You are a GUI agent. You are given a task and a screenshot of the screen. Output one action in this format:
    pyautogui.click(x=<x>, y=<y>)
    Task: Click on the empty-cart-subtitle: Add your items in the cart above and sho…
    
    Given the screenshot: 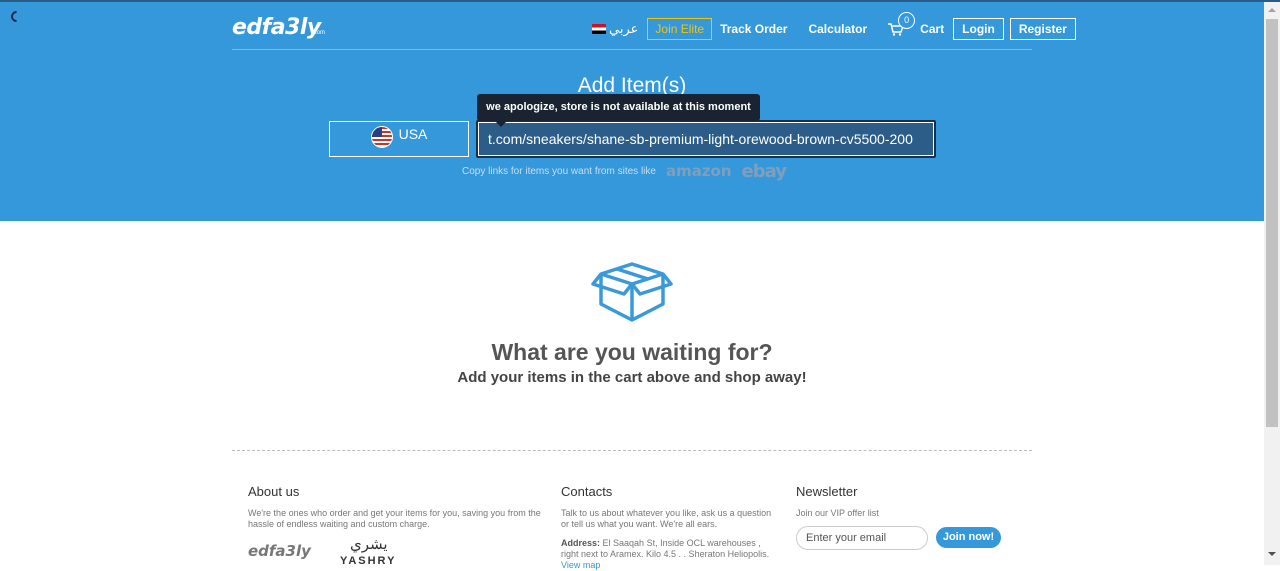 What is the action you would take?
    pyautogui.click(x=632, y=377)
    